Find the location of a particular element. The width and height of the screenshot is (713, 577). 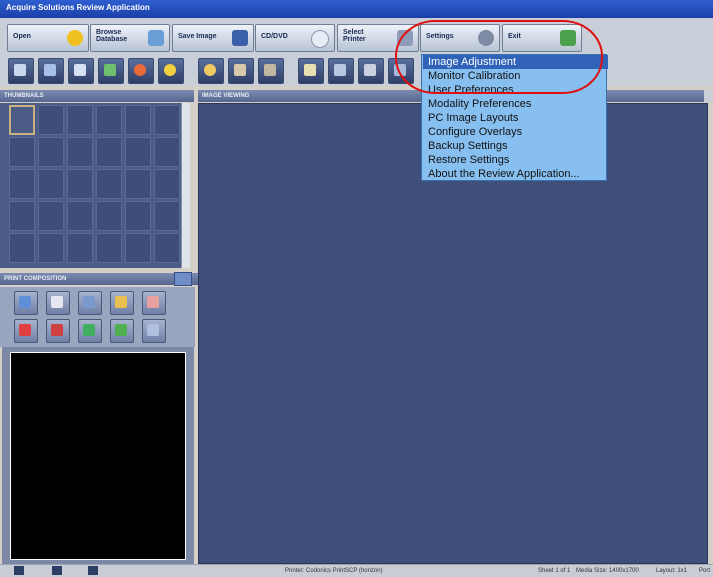

print-refresh-icon is located at coordinates (183, 279).